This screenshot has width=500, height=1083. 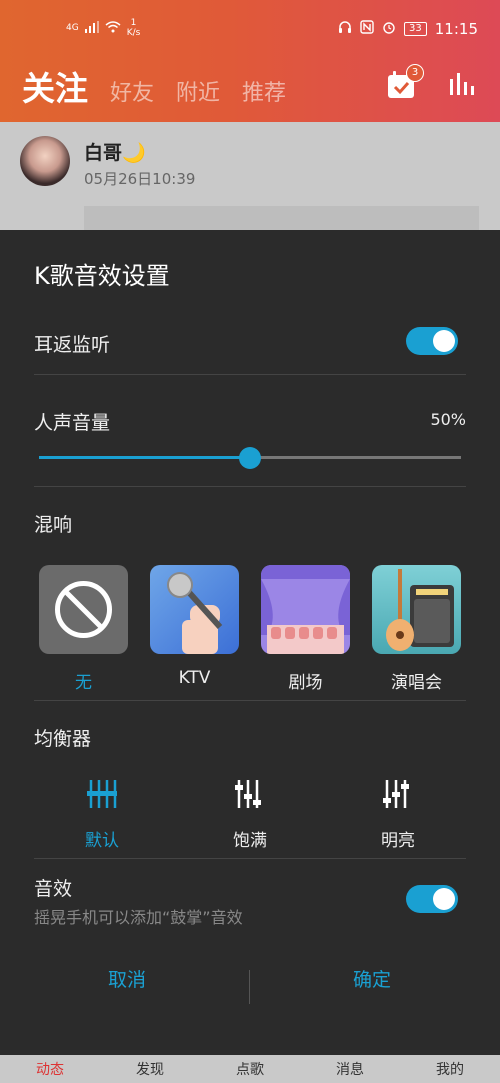 I want to click on guitar-amp-icon, so click(x=420, y=610).